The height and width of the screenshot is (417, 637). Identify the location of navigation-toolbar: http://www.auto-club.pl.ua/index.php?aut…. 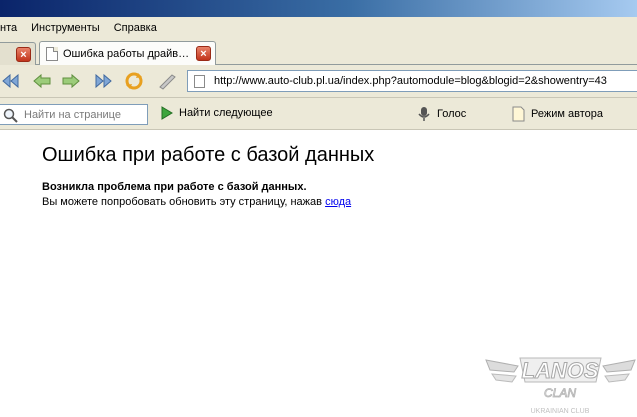
(318, 81).